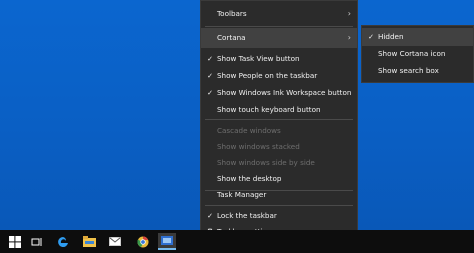 The width and height of the screenshot is (474, 253). Describe the element at coordinates (269, 109) in the screenshot. I see `menu-item-label: Show touch keyboard button` at that location.